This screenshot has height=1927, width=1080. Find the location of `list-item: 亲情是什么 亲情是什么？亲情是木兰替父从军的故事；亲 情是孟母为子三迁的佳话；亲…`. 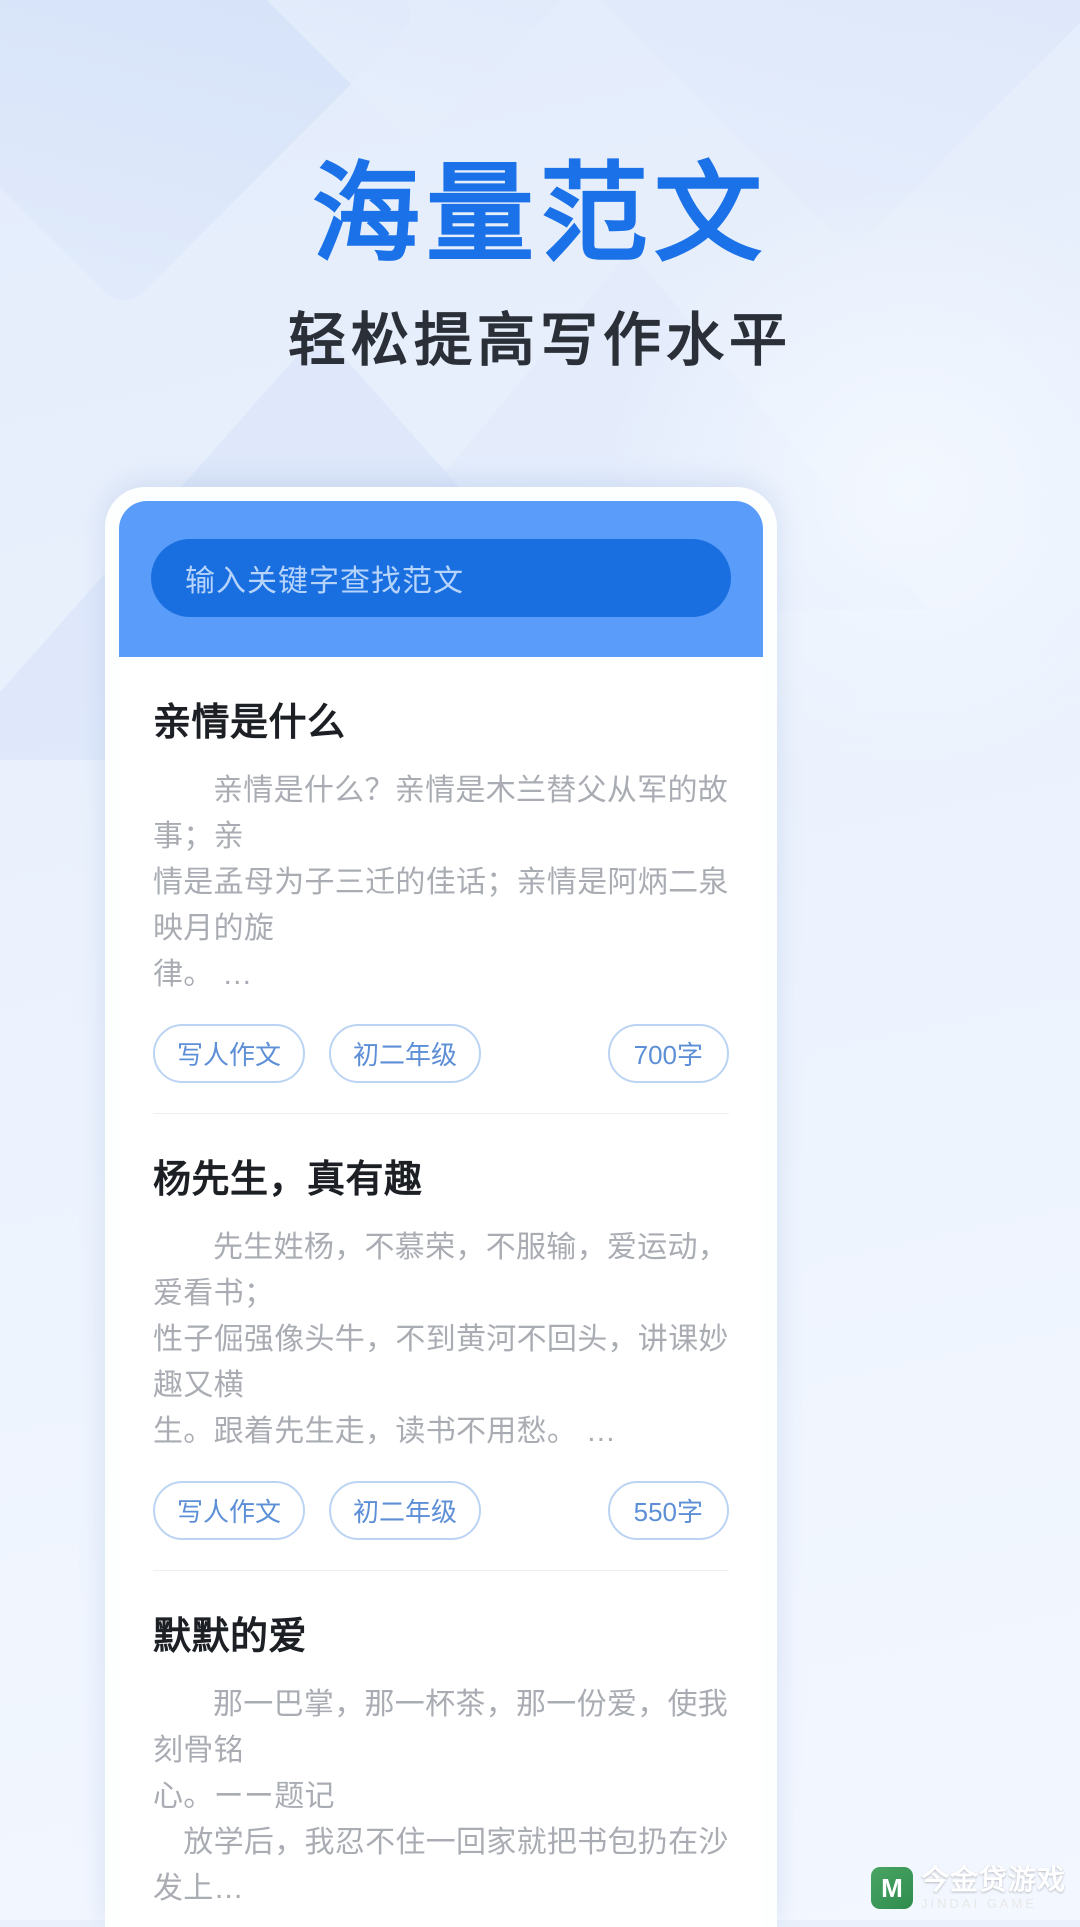

list-item: 亲情是什么 亲情是什么？亲情是木兰替父从军的故事；亲 情是孟母为子三迁的佳话；亲… is located at coordinates (441, 885).